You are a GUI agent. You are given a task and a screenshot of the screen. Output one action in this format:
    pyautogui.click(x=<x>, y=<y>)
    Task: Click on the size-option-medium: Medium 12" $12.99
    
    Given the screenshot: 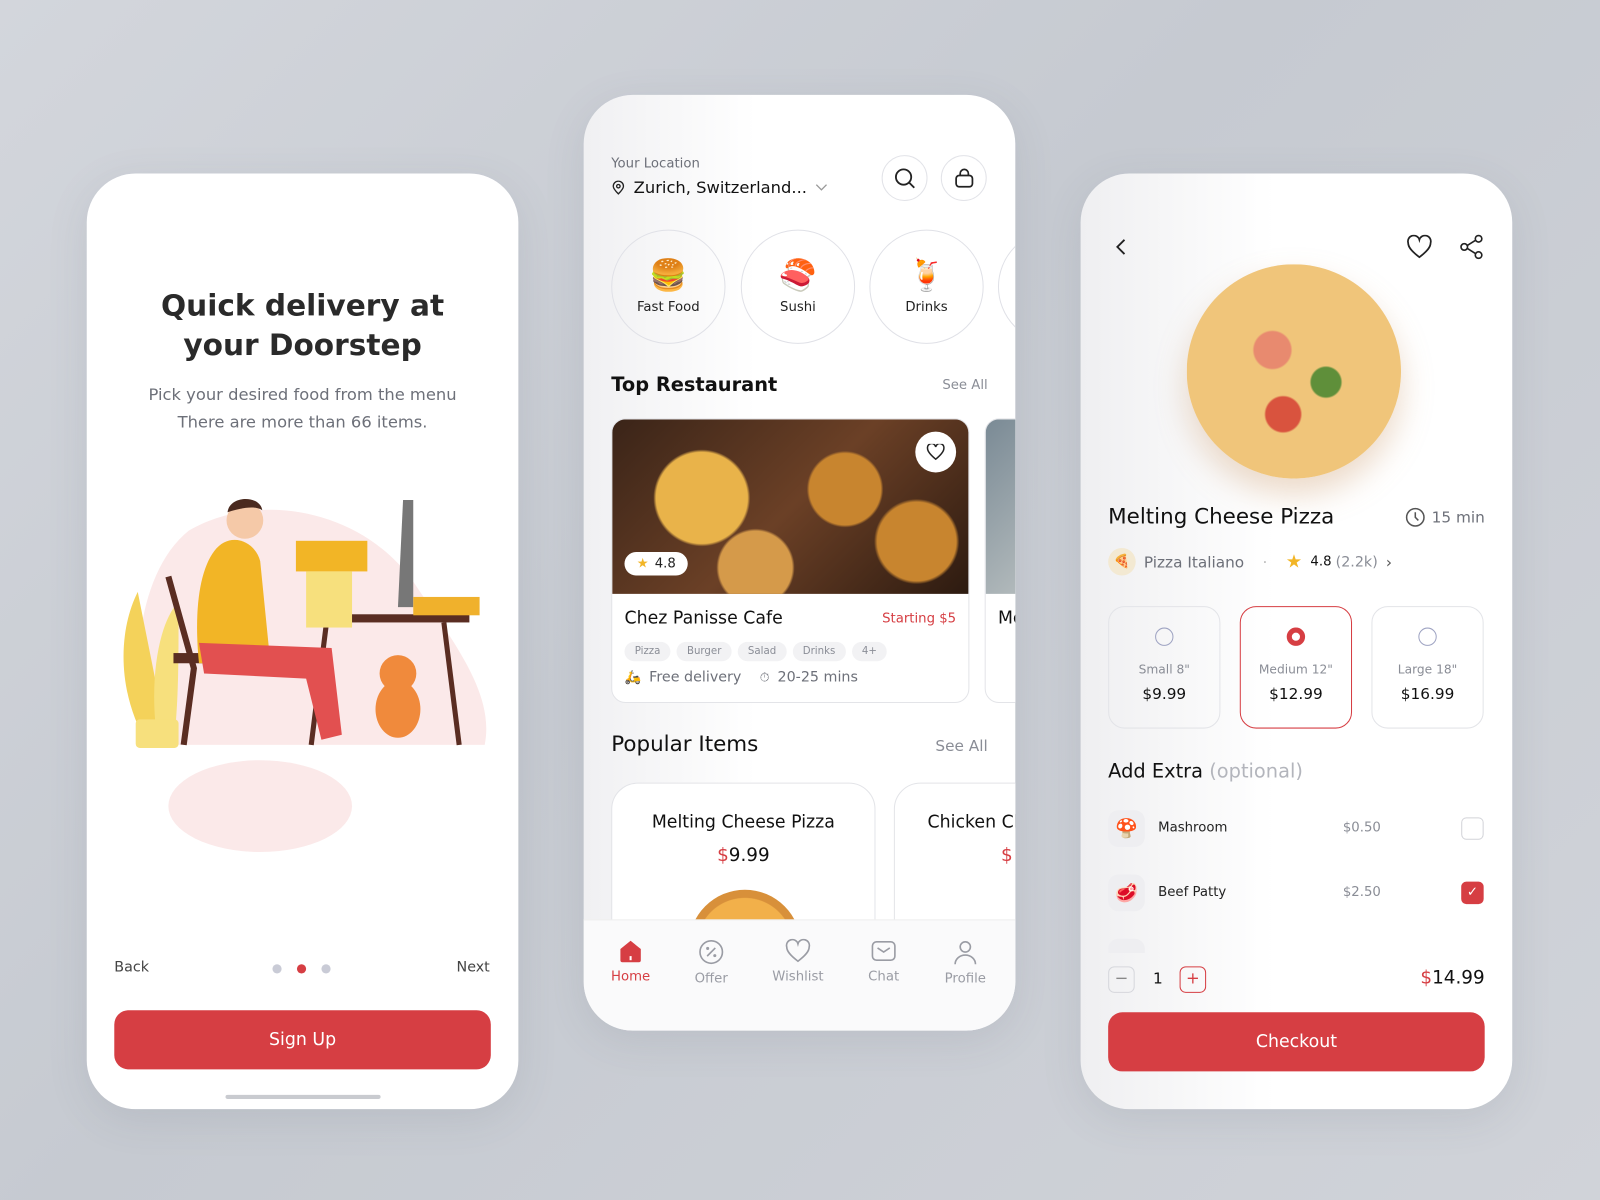 What is the action you would take?
    pyautogui.click(x=1296, y=667)
    